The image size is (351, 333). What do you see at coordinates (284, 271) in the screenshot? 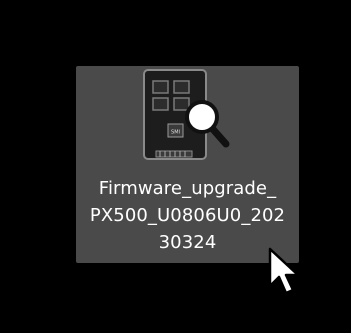
I see `arrow-cursor-icon` at bounding box center [284, 271].